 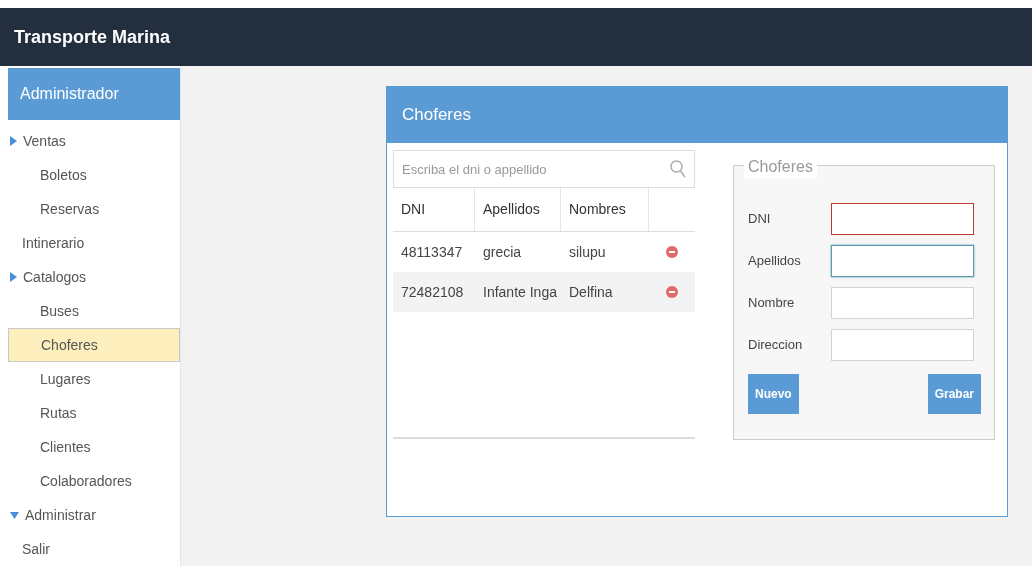 I want to click on search-field: Escriba el dni o appellido, so click(x=544, y=169).